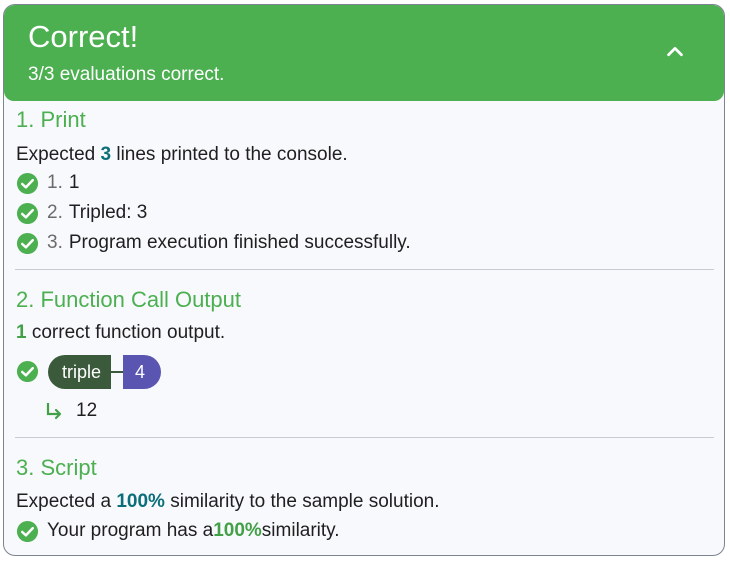 The image size is (730, 562). I want to click on script-summary-post: similarity to the sample solution., so click(302, 501).